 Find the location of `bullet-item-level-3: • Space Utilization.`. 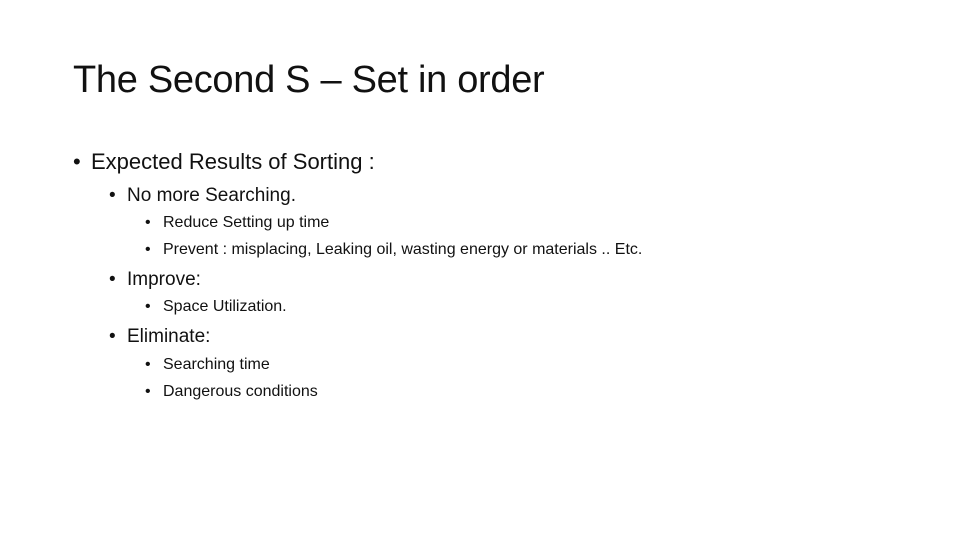

bullet-item-level-3: • Space Utilization. is located at coordinates (216, 307).